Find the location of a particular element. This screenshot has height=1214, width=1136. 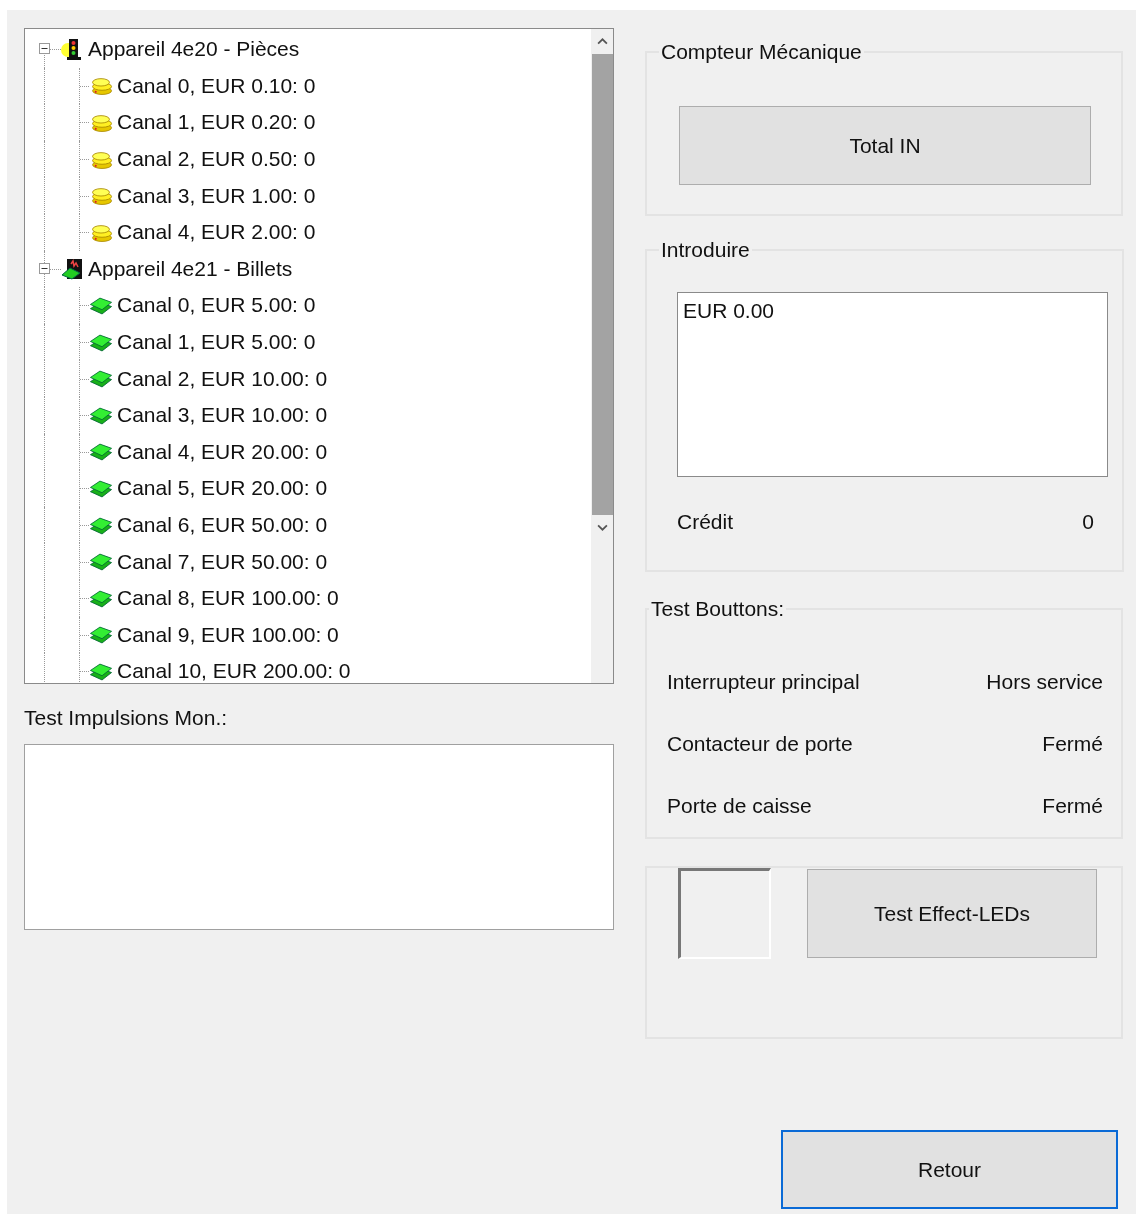

tree-item: Canal 4, EUR 2.00: 0 is located at coordinates (216, 232).